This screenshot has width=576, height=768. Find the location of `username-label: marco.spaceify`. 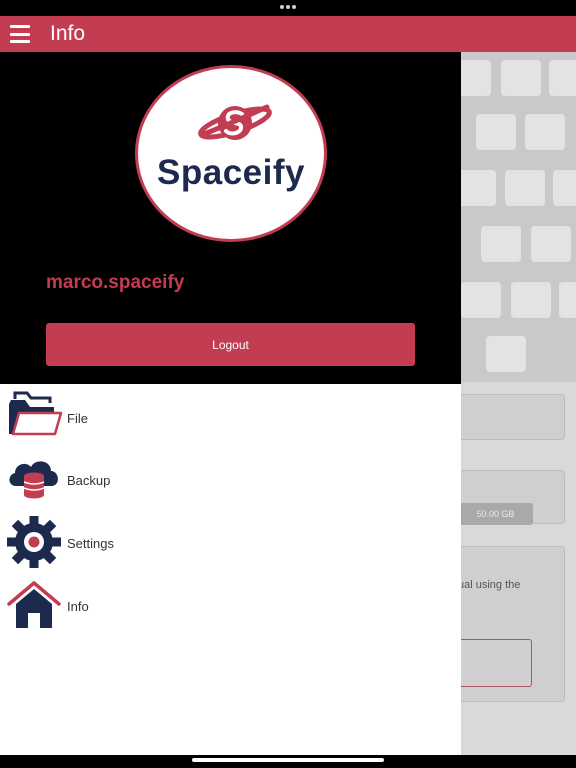

username-label: marco.spaceify is located at coordinates (115, 282).